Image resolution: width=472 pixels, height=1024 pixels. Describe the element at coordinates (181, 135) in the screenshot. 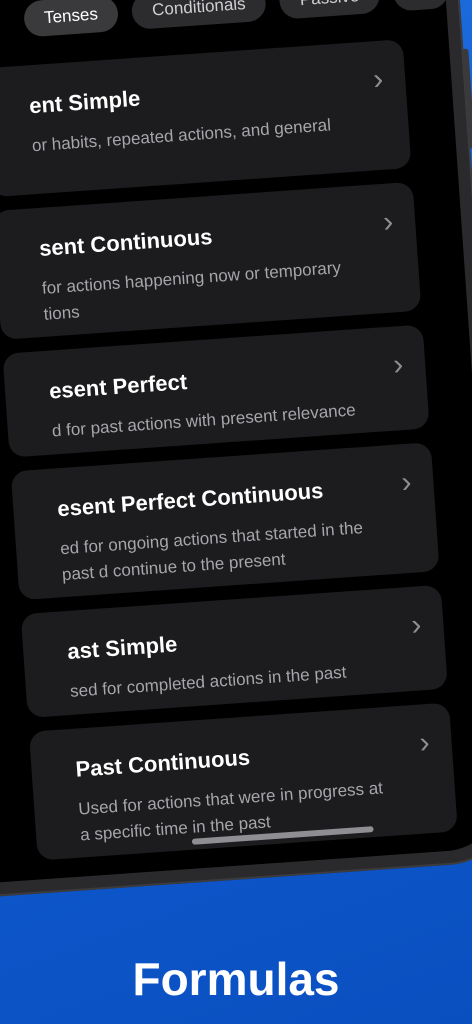

I see `item-description: or habits, repeated actions, and general` at that location.